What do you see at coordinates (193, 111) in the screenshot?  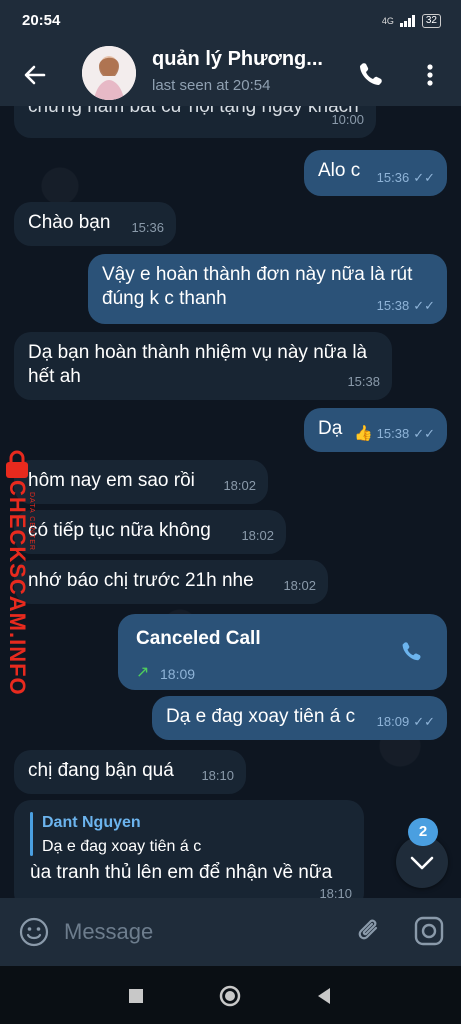 I see `message-text: chứng nằm bất cứ nội tạng ngày khách` at bounding box center [193, 111].